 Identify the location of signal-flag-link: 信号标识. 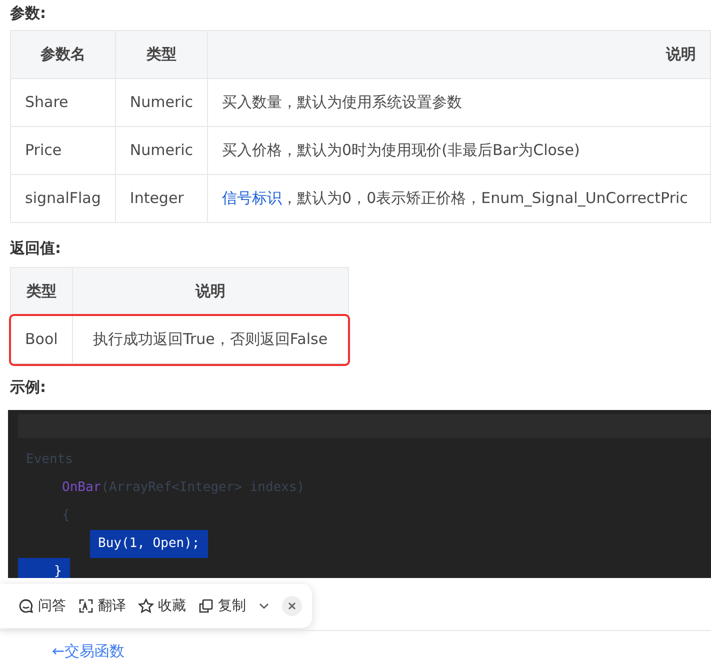
(252, 198).